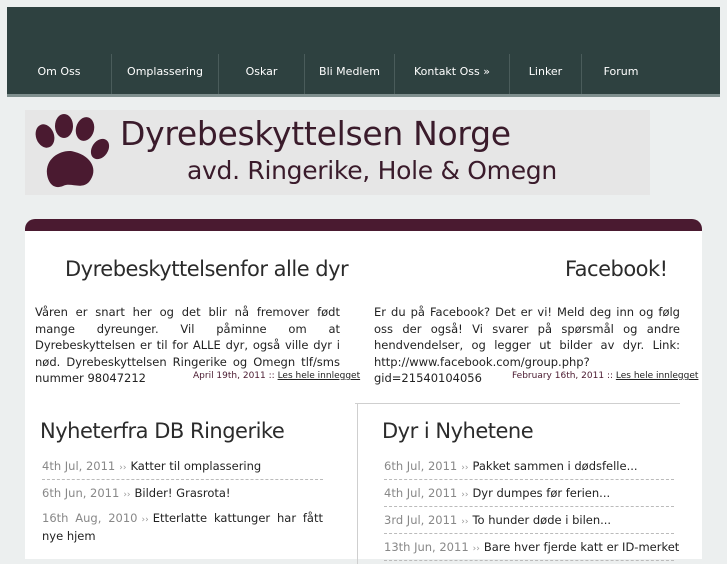  Describe the element at coordinates (59, 74) in the screenshot. I see `nav-item-om-oss: Om Oss` at that location.